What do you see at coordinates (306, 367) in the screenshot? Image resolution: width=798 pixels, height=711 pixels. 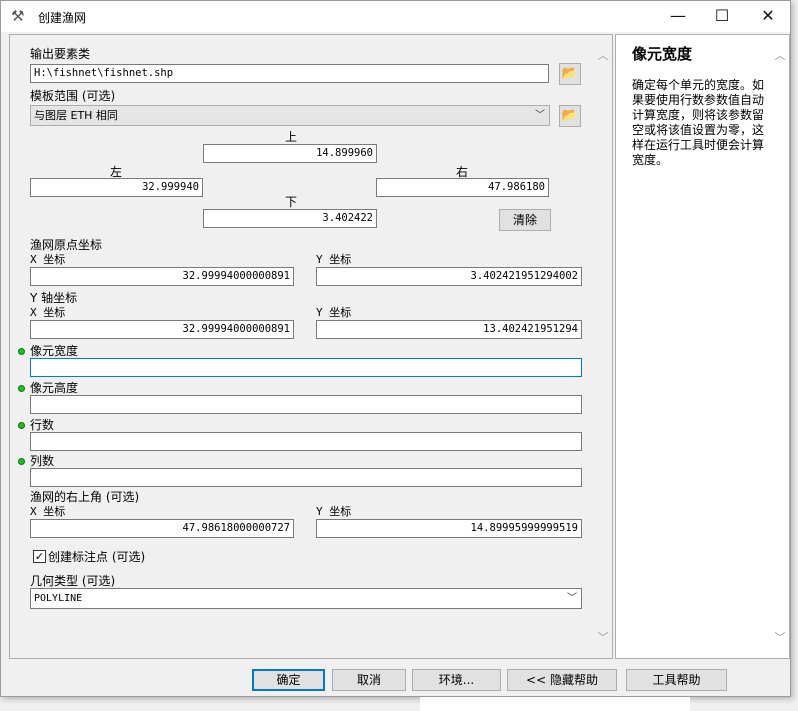 I see `cell-width-input` at bounding box center [306, 367].